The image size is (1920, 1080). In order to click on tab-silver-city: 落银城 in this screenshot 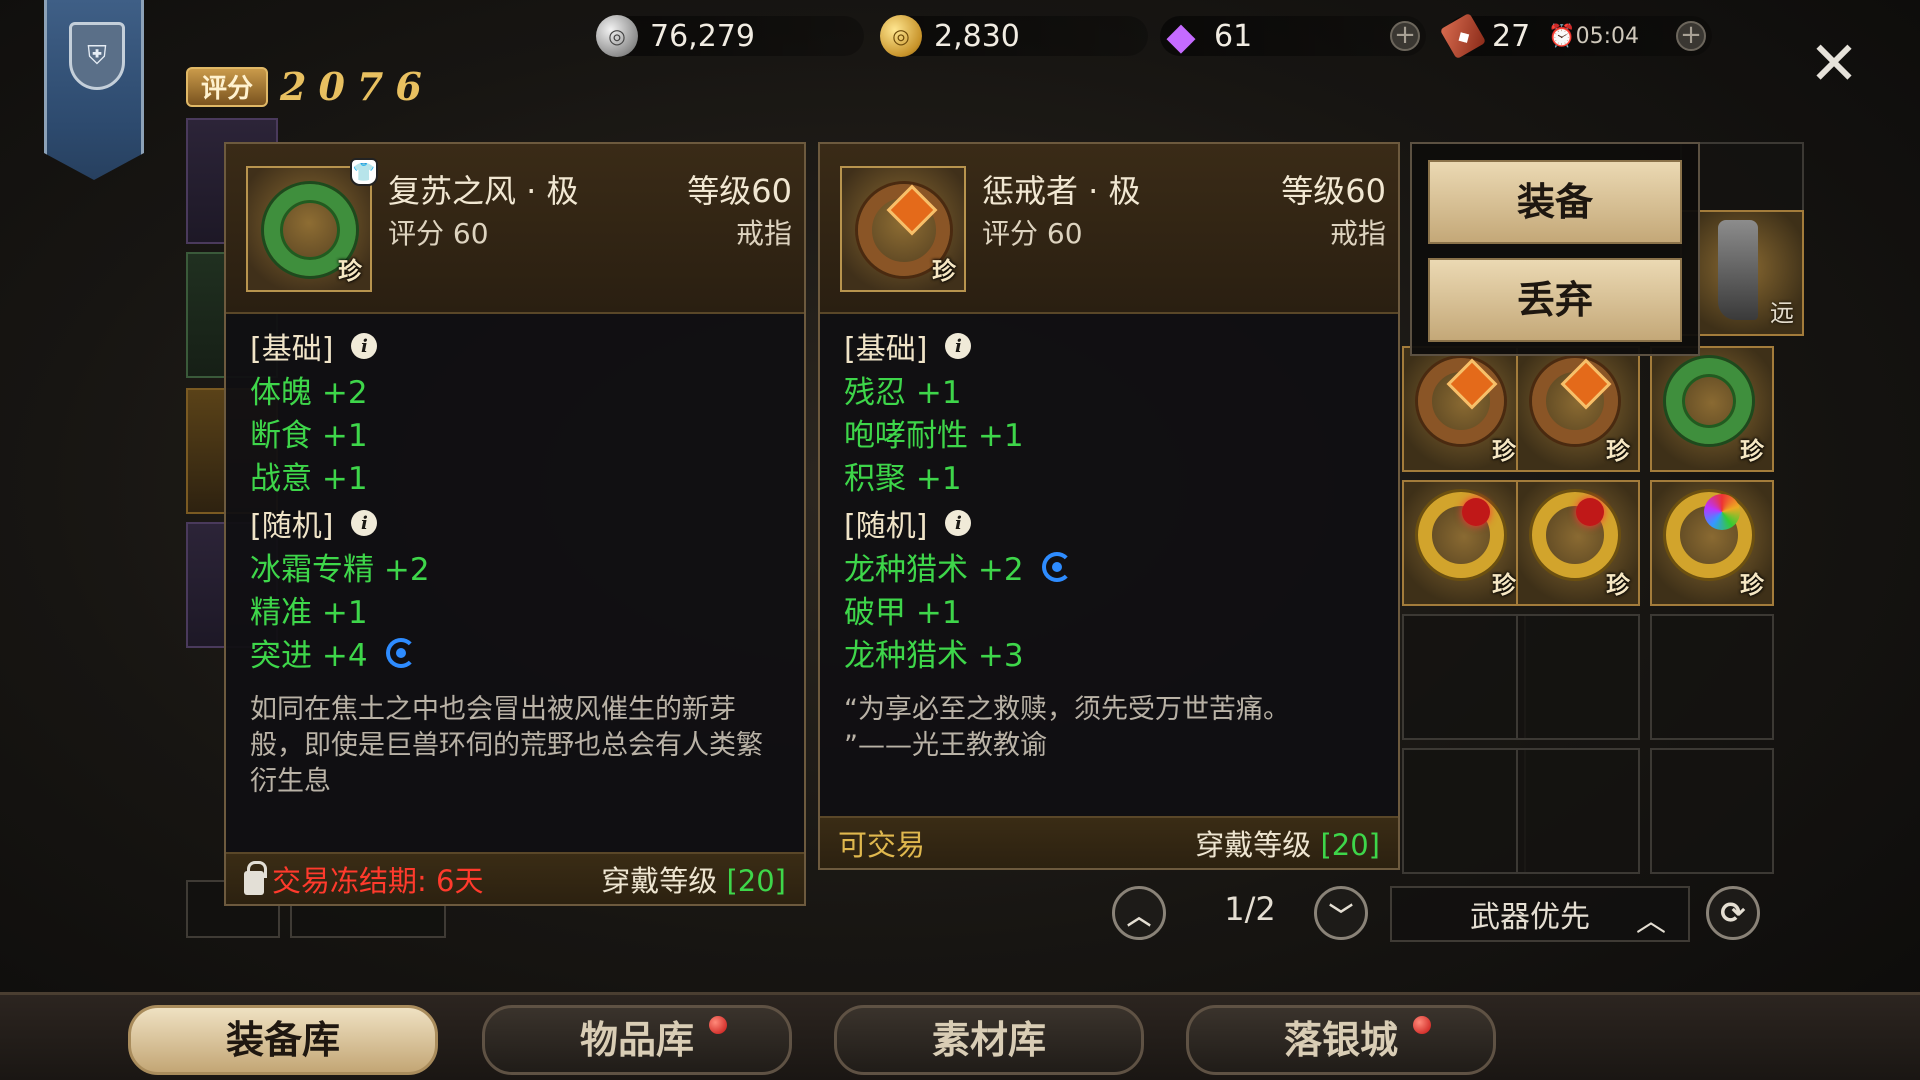, I will do `click(1341, 1040)`.